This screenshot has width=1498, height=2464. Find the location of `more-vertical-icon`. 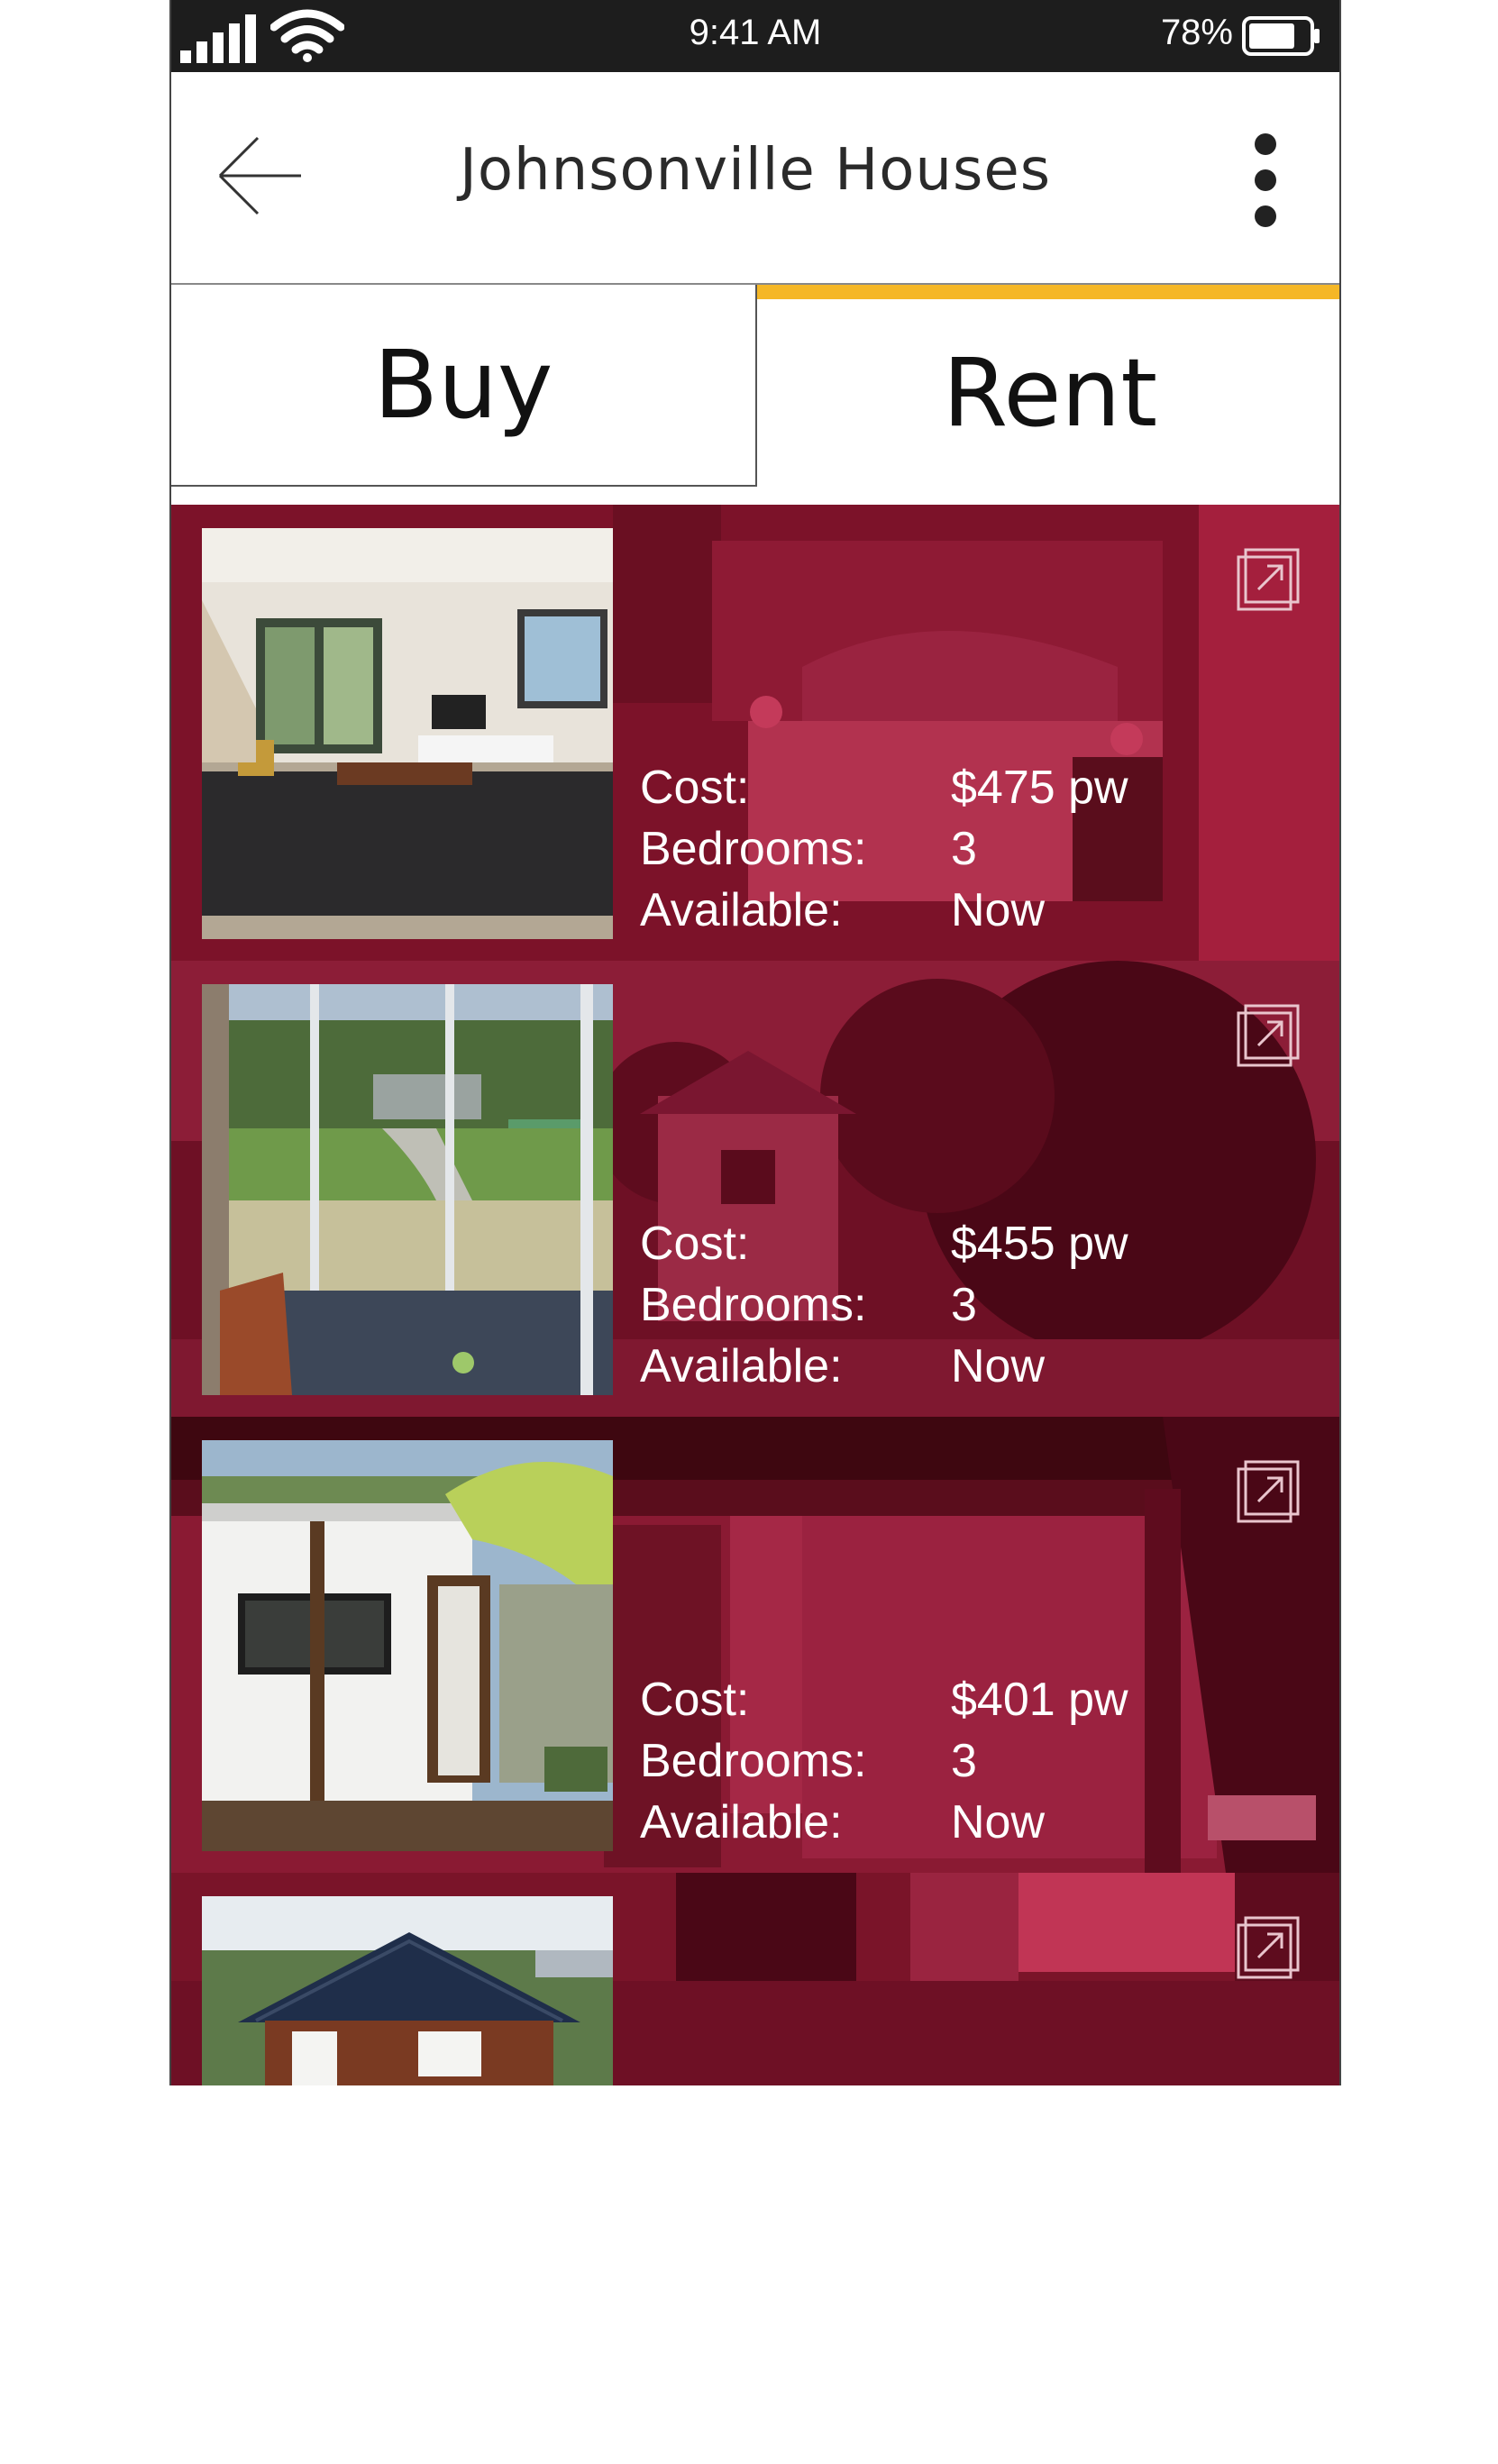

more-vertical-icon is located at coordinates (1265, 183).